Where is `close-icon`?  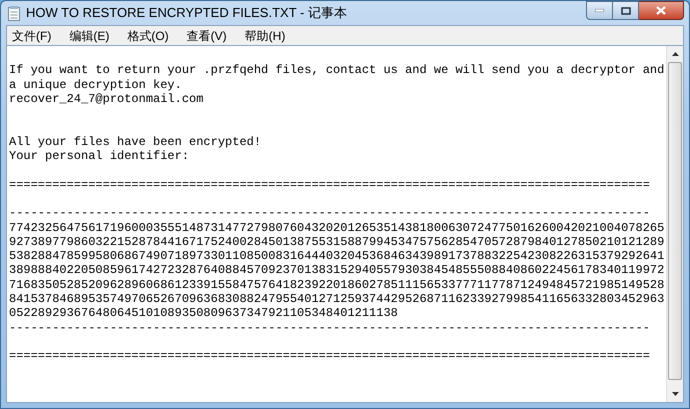 close-icon is located at coordinates (661, 10).